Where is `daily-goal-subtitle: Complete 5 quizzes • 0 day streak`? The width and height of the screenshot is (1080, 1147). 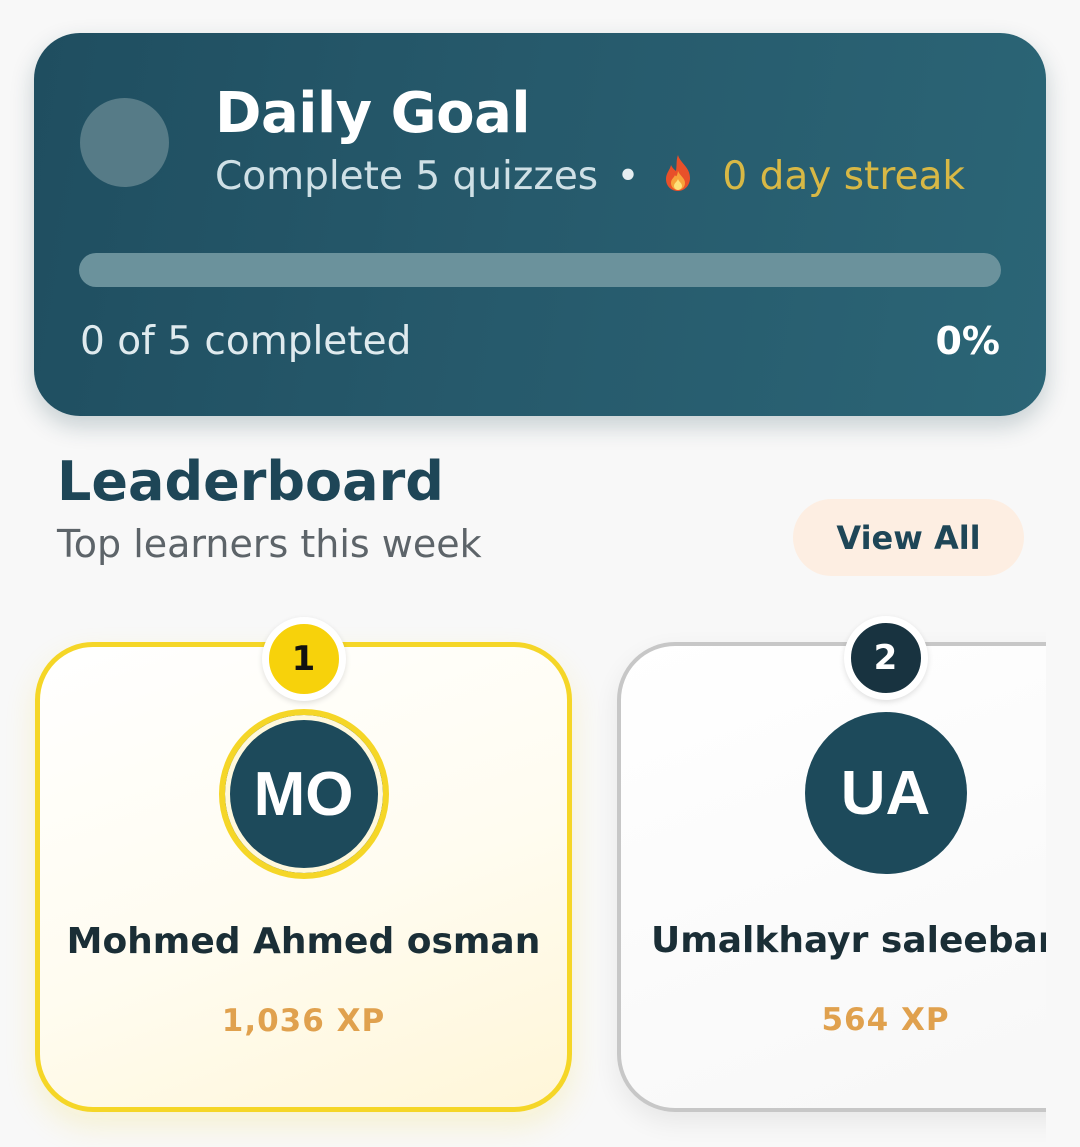 daily-goal-subtitle: Complete 5 quizzes • 0 day streak is located at coordinates (590, 176).